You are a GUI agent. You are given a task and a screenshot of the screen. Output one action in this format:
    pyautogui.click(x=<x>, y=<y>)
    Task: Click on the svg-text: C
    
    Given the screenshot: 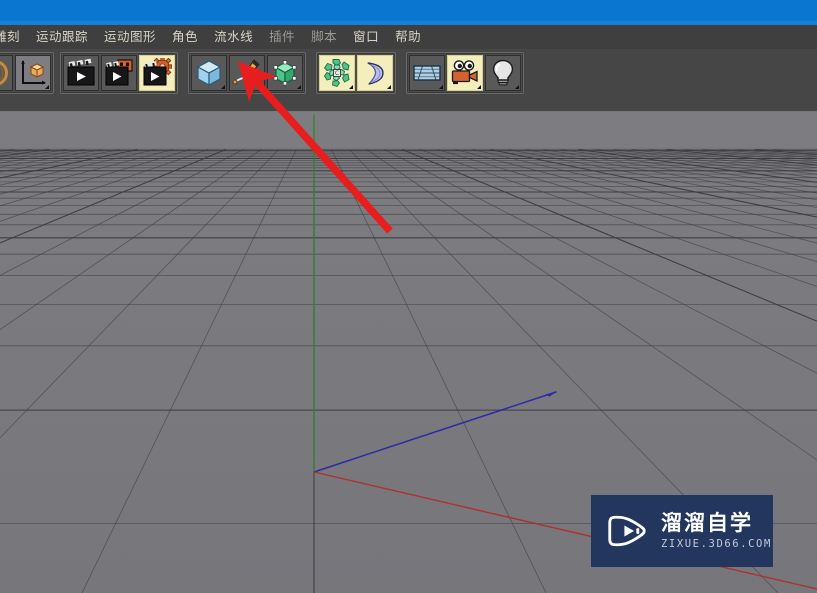 What is the action you would take?
    pyautogui.click(x=337, y=73)
    